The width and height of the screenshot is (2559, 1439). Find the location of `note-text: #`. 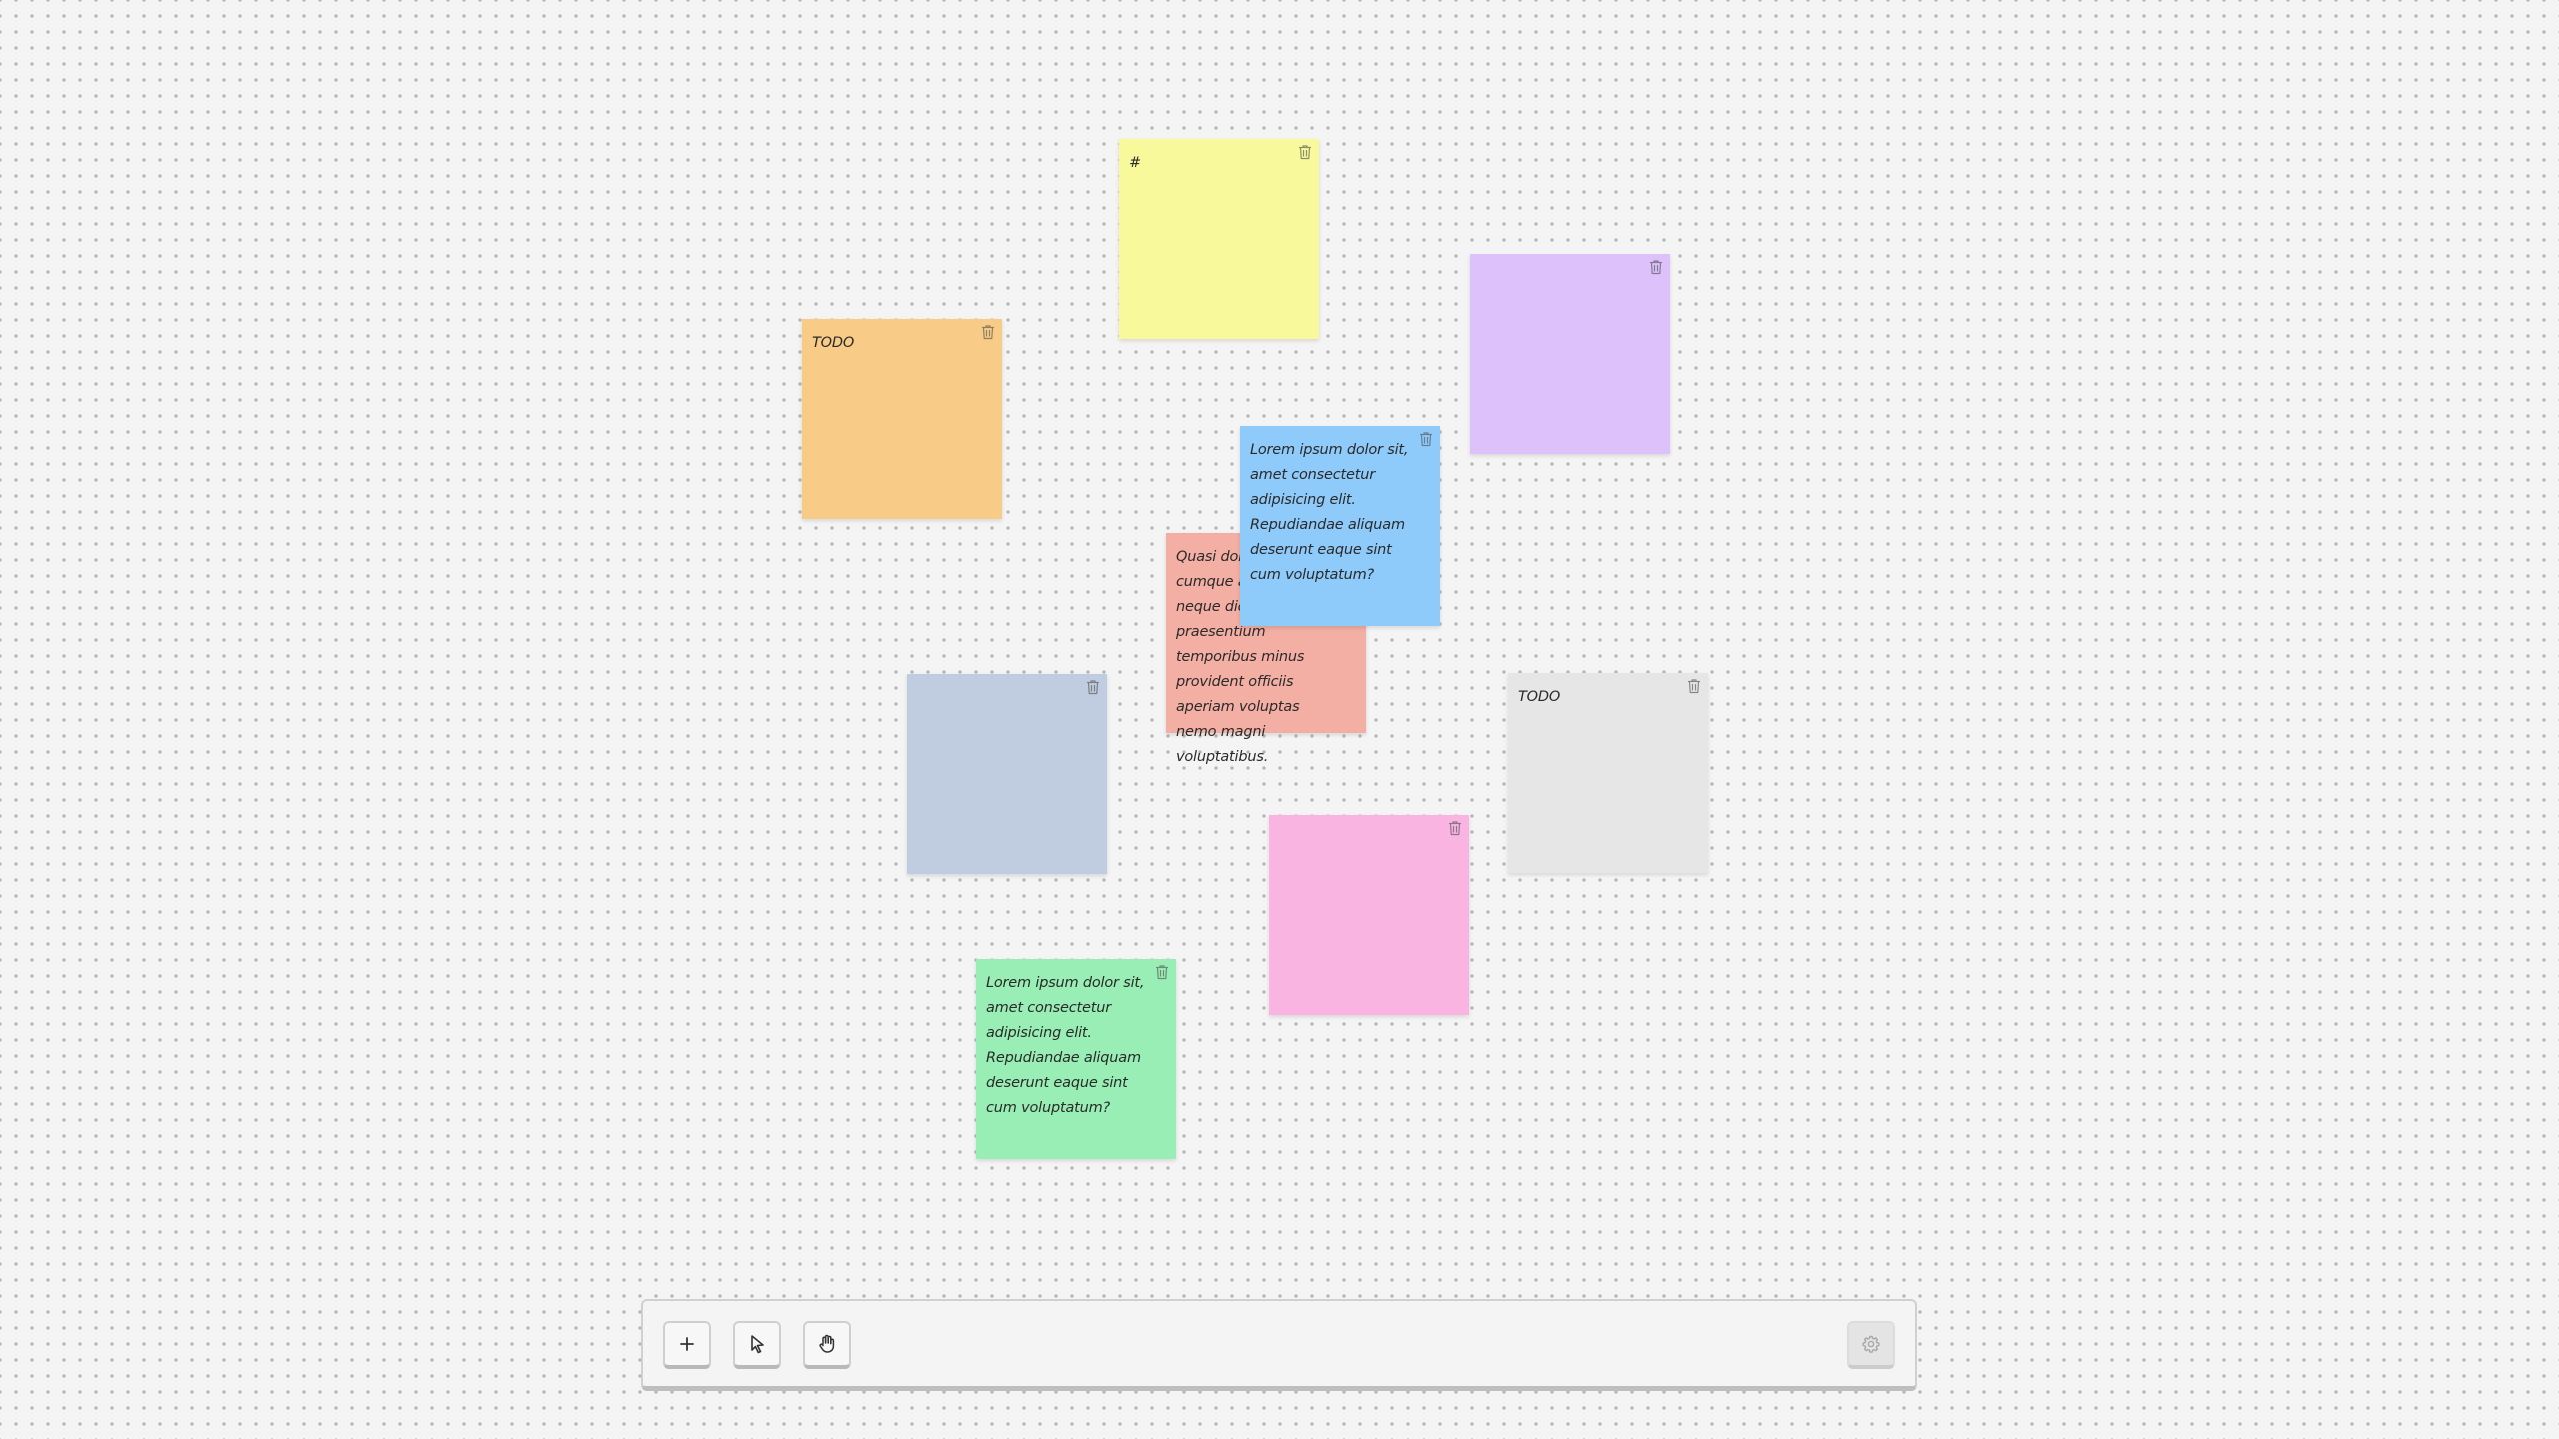

note-text: # is located at coordinates (1213, 163).